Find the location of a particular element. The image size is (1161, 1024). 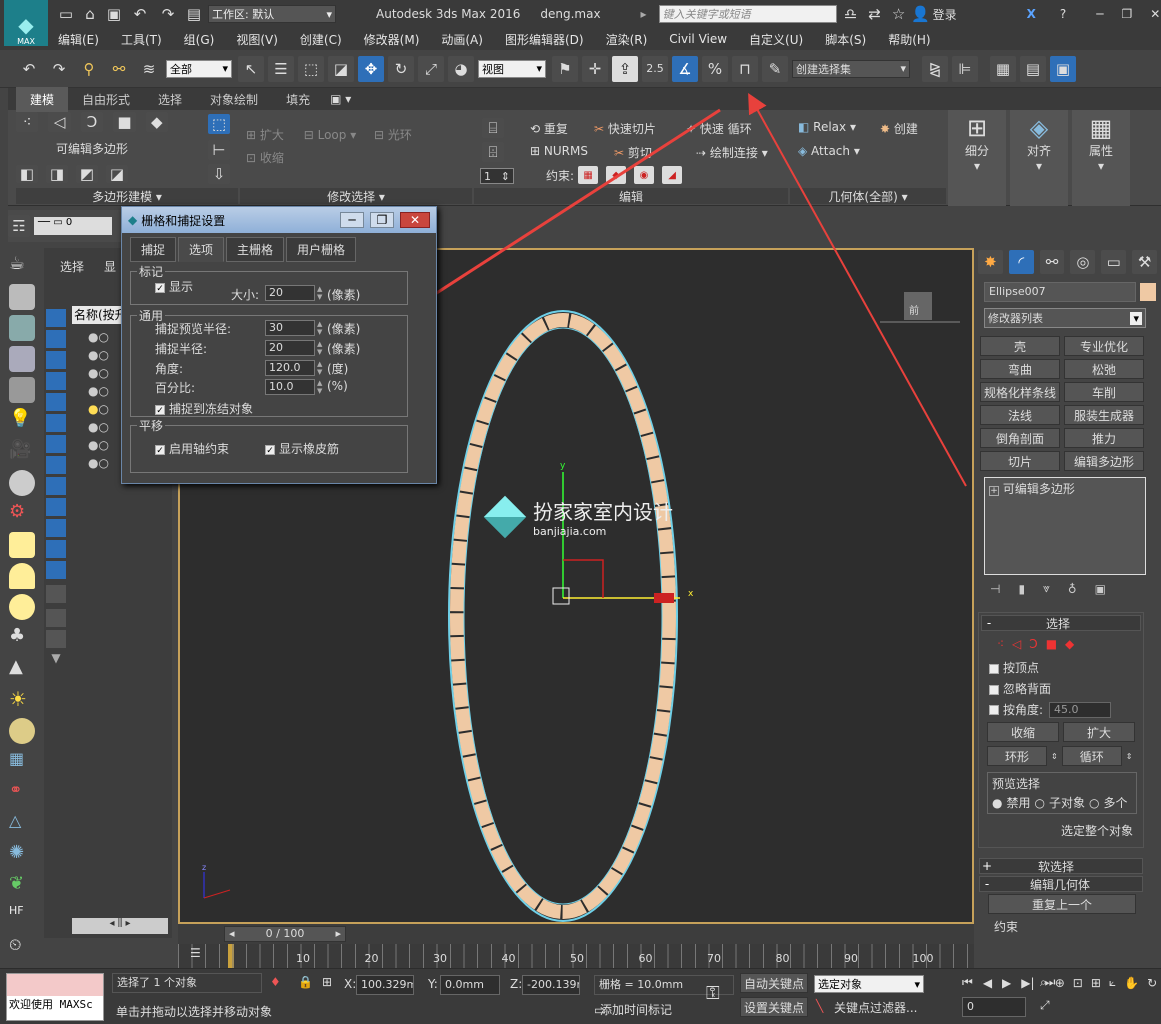

modifier-button-10: 切片 is located at coordinates (1020, 461).